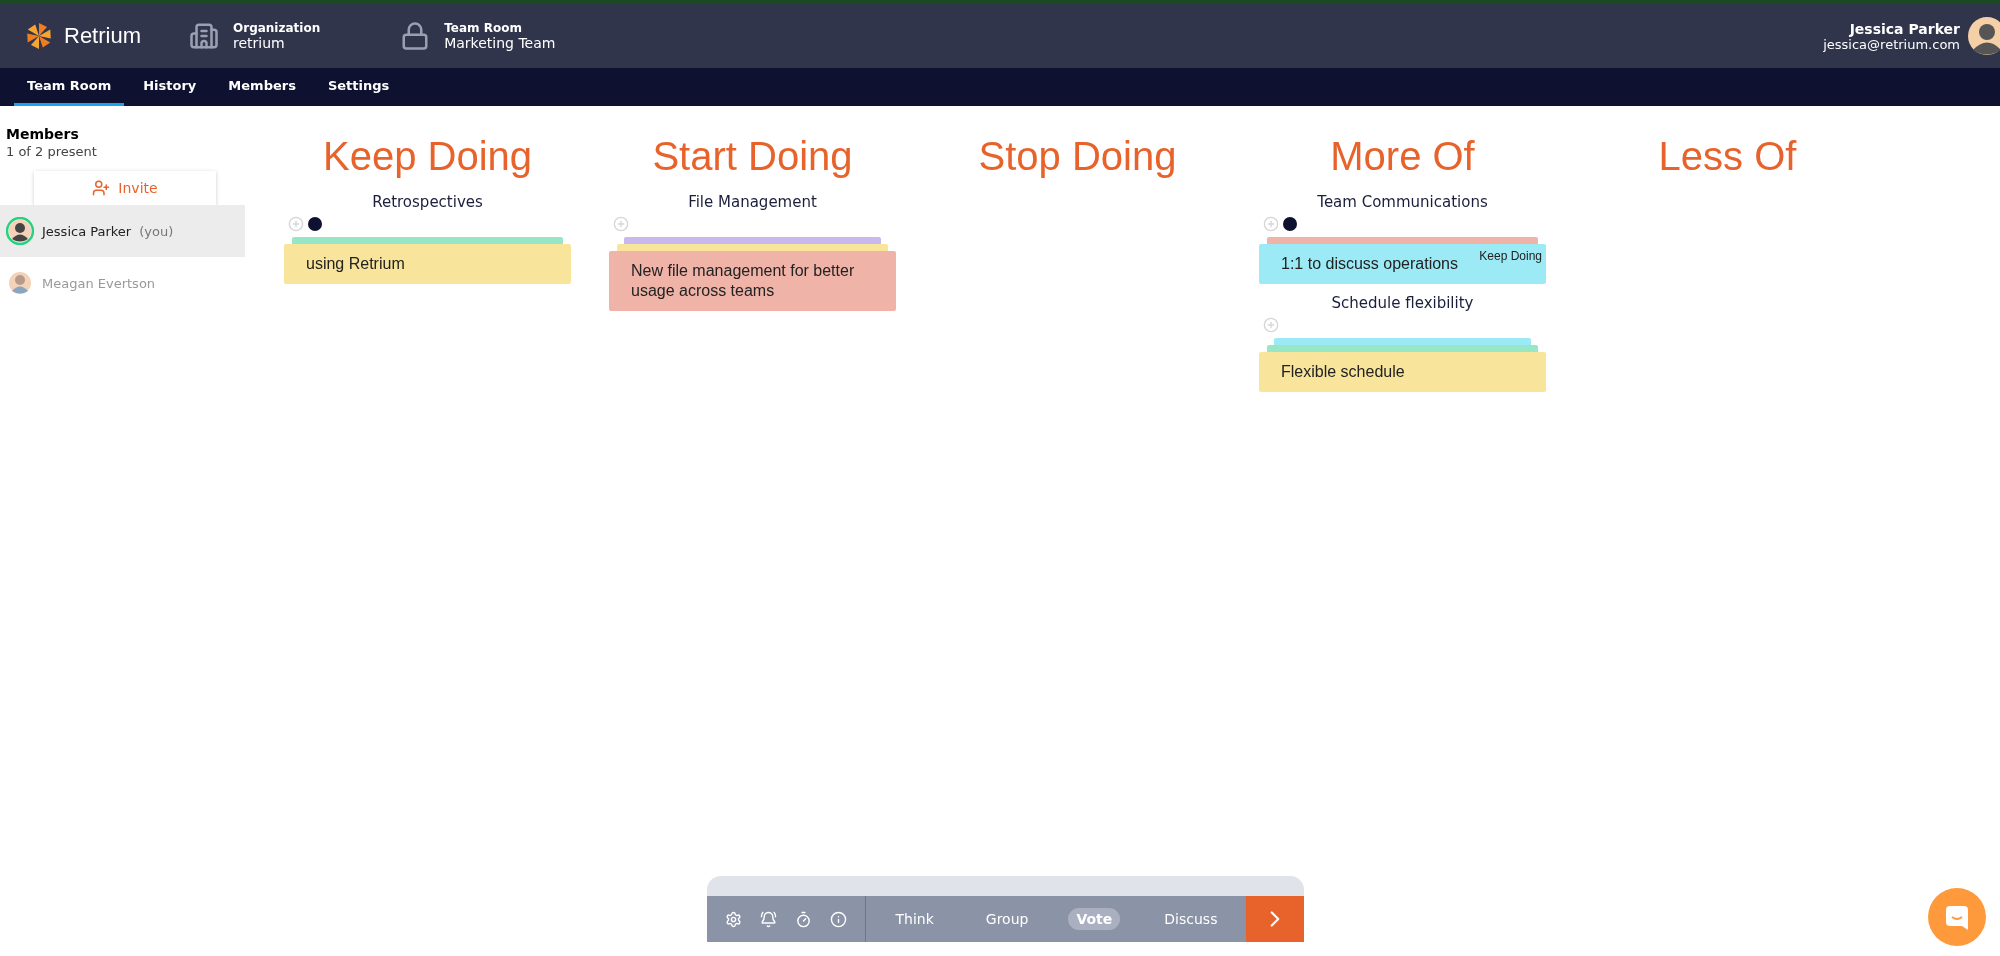 Image resolution: width=2000 pixels, height=956 pixels. What do you see at coordinates (204, 36) in the screenshot?
I see `building-icon` at bounding box center [204, 36].